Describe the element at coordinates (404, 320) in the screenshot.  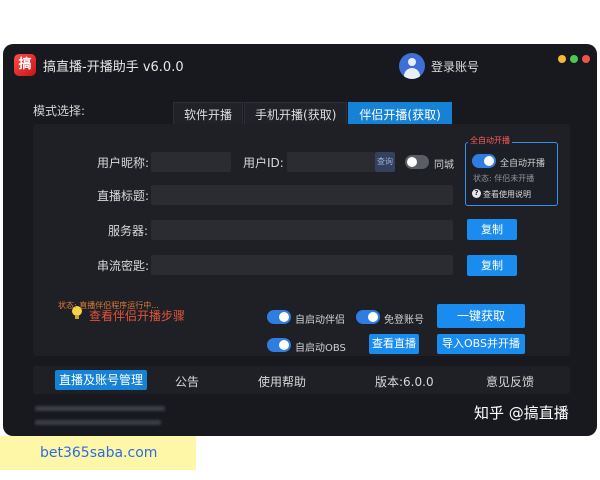
I see `login-free-label: 免登账号` at that location.